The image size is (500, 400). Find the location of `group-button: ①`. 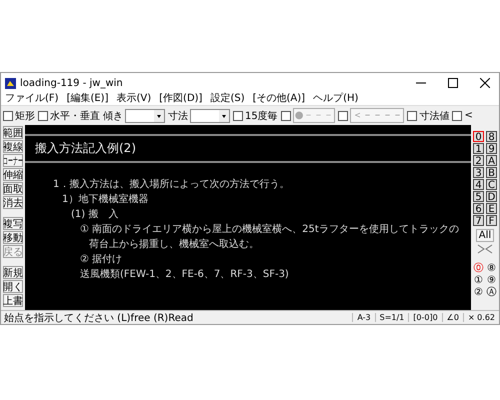

group-button: ① is located at coordinates (478, 279).